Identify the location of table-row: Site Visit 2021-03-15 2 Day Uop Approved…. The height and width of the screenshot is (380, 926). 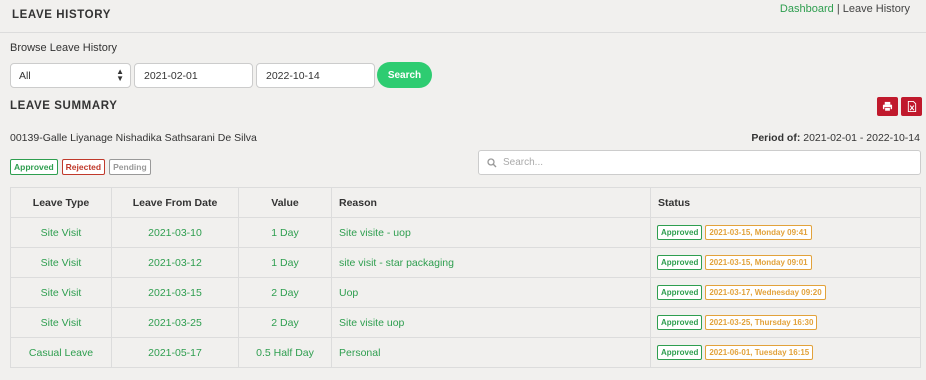
(465, 292).